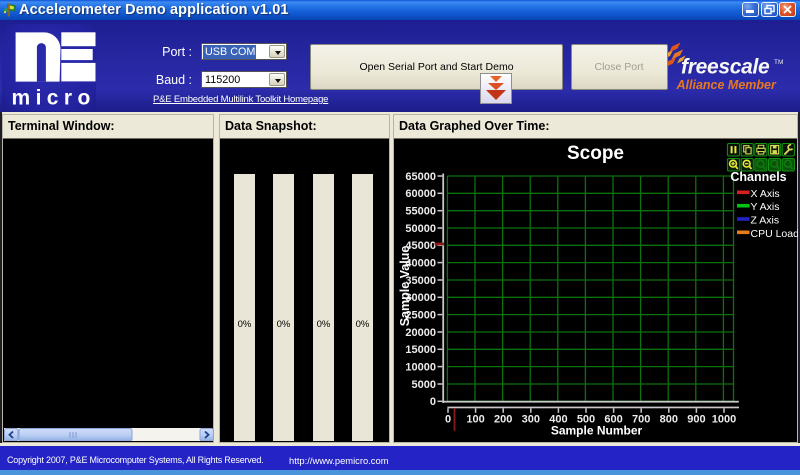 The height and width of the screenshot is (475, 800). Describe the element at coordinates (597, 431) in the screenshot. I see `svg-text: Sample Number` at that location.